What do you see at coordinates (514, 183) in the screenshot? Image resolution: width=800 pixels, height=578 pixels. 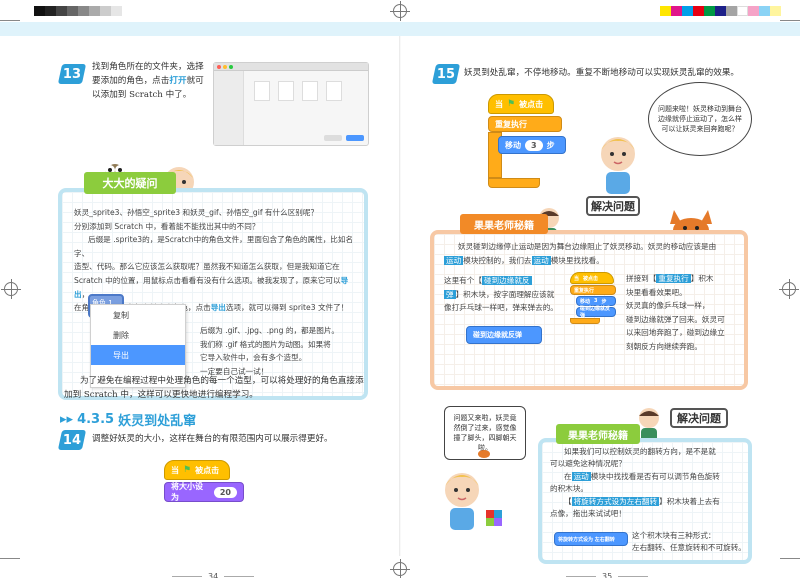 I see `forever-block-foot` at bounding box center [514, 183].